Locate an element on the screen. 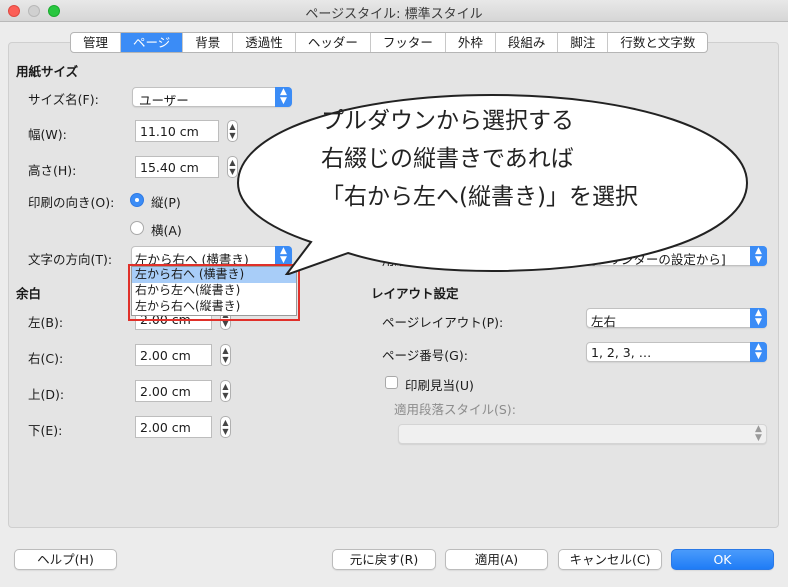 The height and width of the screenshot is (587, 788). margin-bottom-stepper: ▲ ▼ is located at coordinates (225, 427).